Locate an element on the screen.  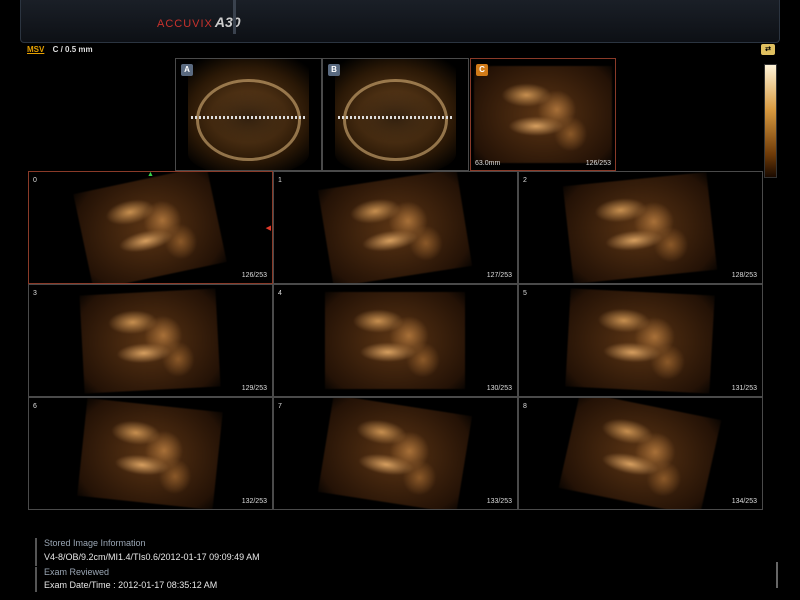
gray-map-bar is located at coordinates (770, 121).